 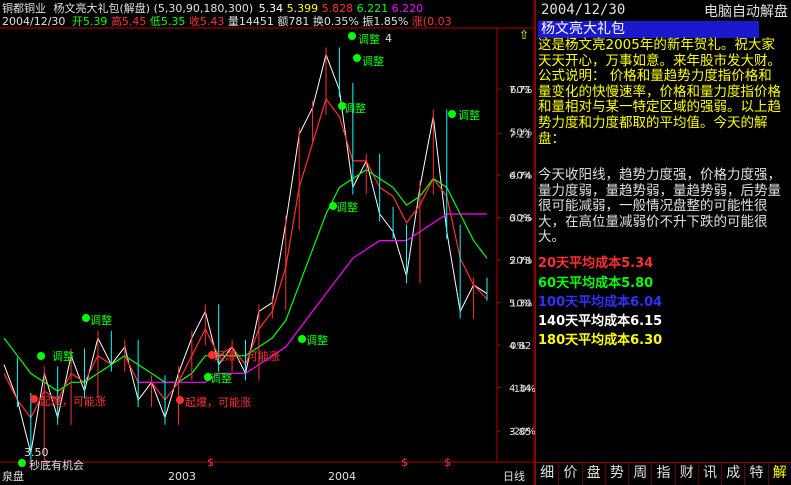 I want to click on cost-line-140: 140天平均成本6.15, so click(x=600, y=321).